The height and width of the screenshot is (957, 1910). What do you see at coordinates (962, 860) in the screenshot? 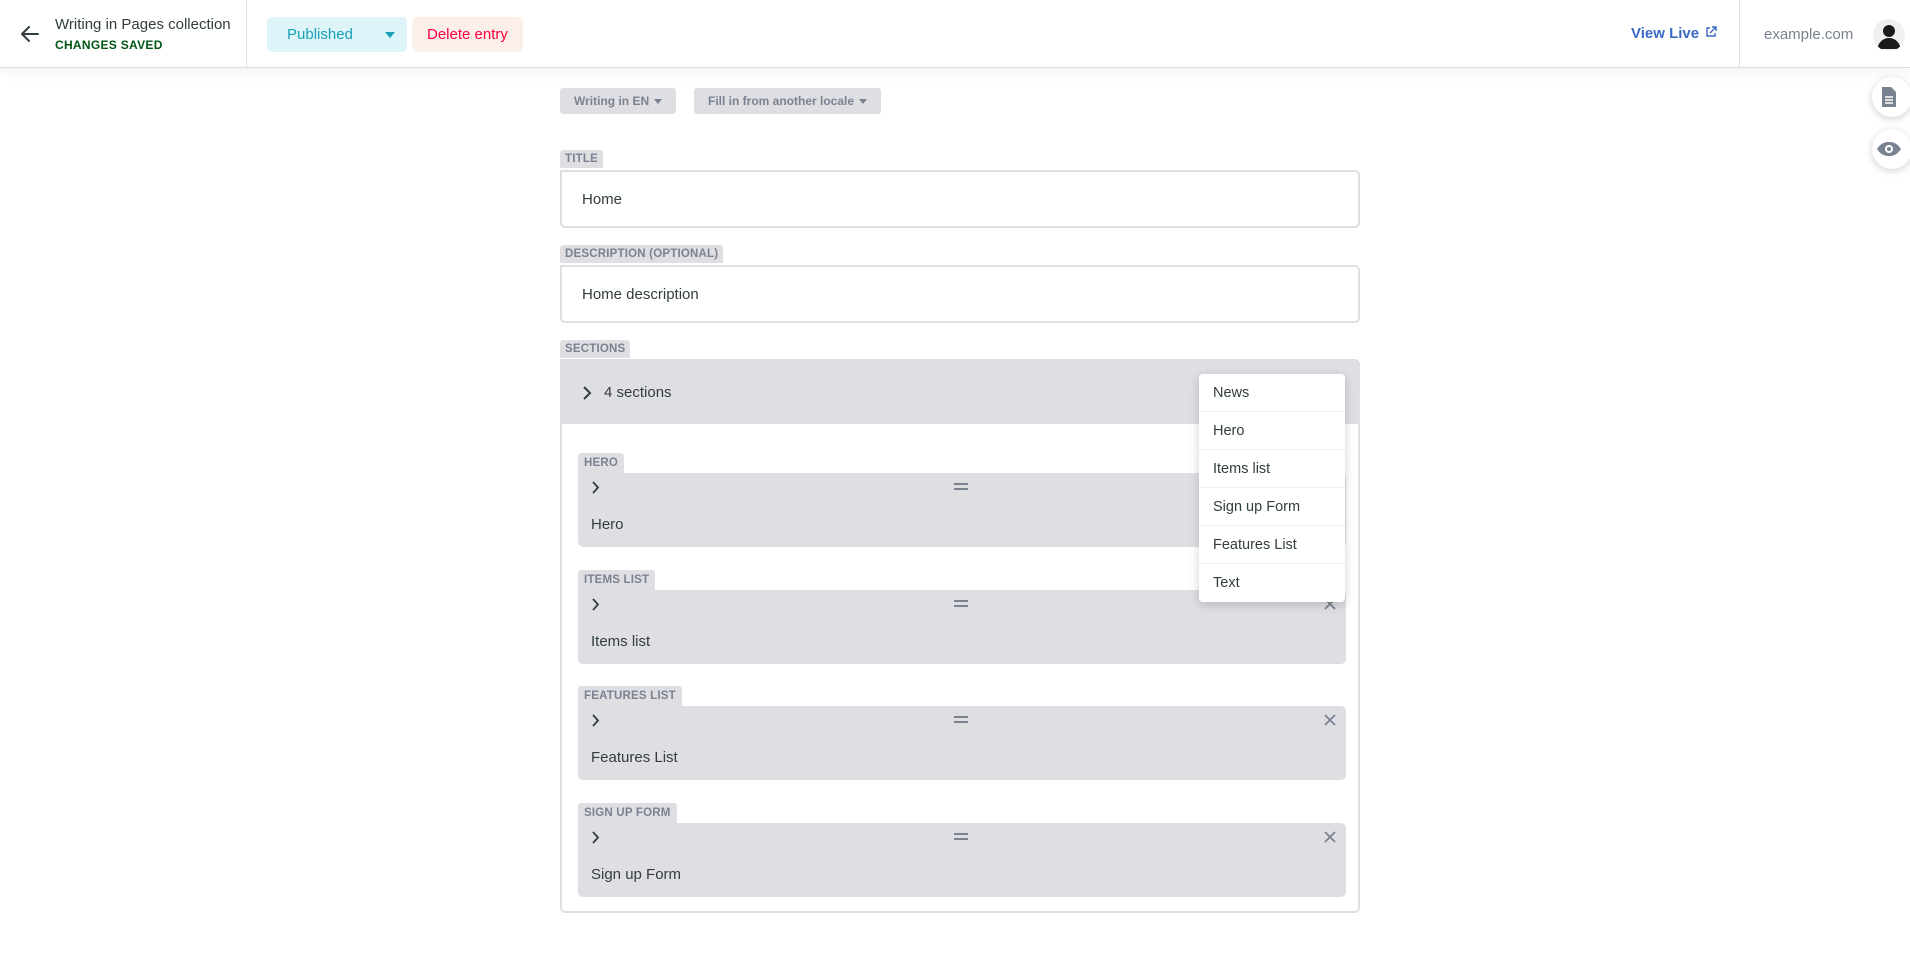
I see `section-item-sign-up-form: Sign up Form` at bounding box center [962, 860].